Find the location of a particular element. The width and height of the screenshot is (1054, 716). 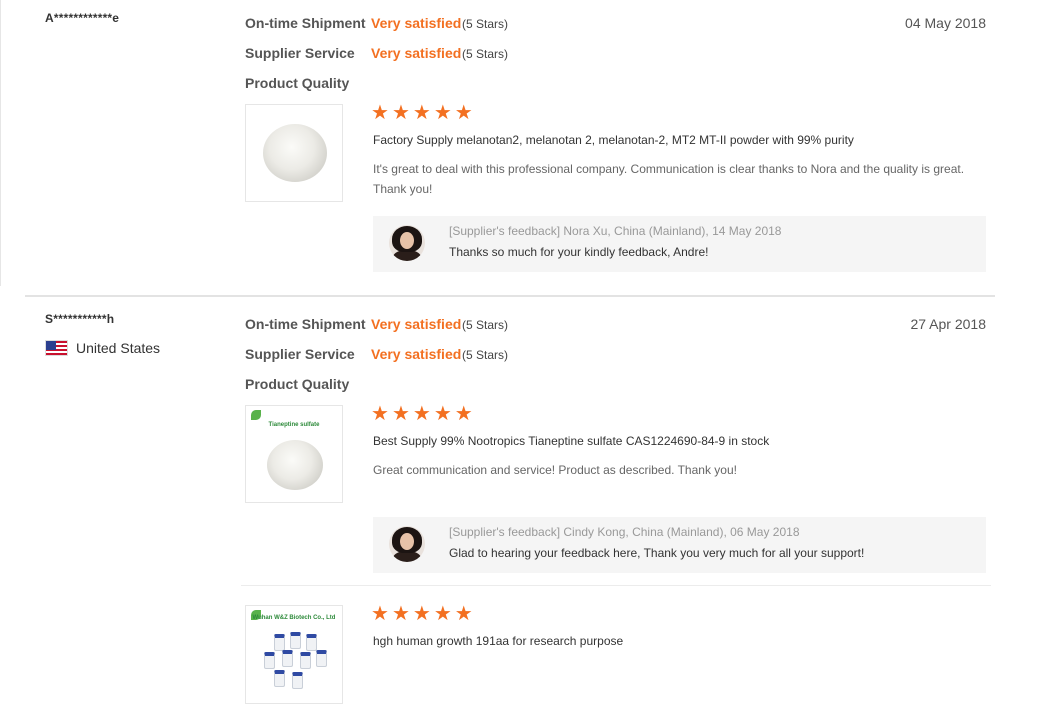

review-comment-line: Thank you! is located at coordinates (403, 189).